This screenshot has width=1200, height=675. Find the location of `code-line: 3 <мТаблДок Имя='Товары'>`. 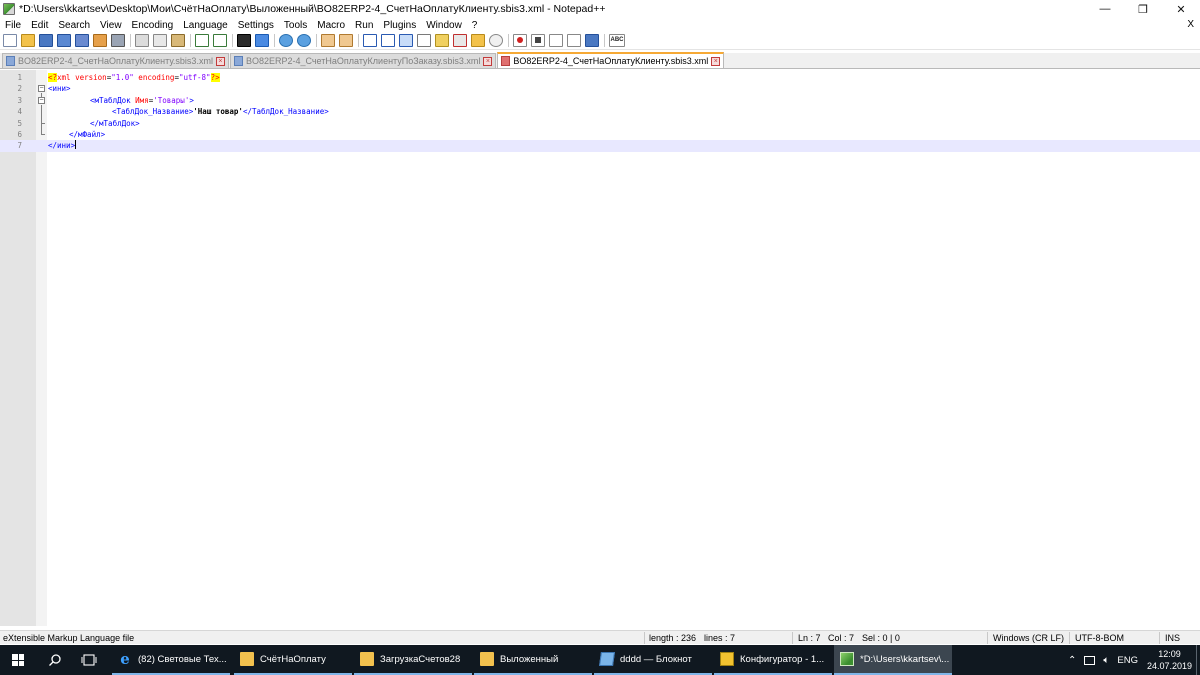

code-line: 3 <мТаблДок Имя='Товары'> is located at coordinates (600, 100).